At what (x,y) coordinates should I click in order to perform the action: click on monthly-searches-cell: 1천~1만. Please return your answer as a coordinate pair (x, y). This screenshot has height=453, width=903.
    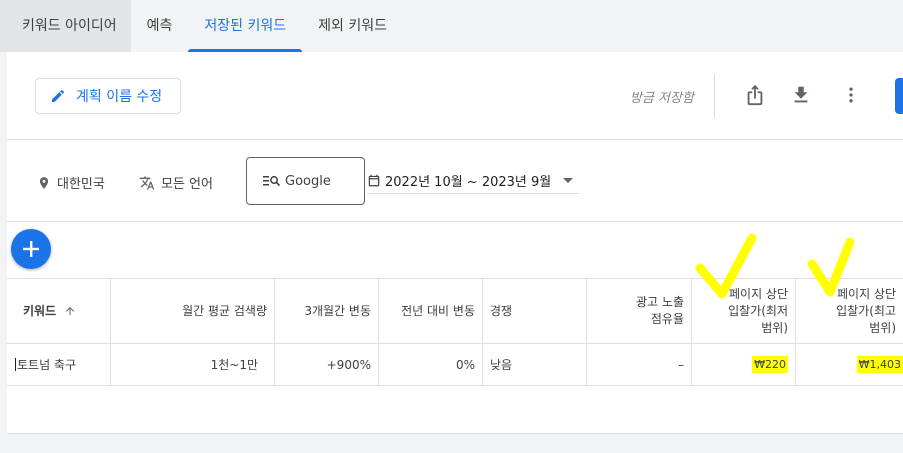
    Looking at the image, I should click on (193, 364).